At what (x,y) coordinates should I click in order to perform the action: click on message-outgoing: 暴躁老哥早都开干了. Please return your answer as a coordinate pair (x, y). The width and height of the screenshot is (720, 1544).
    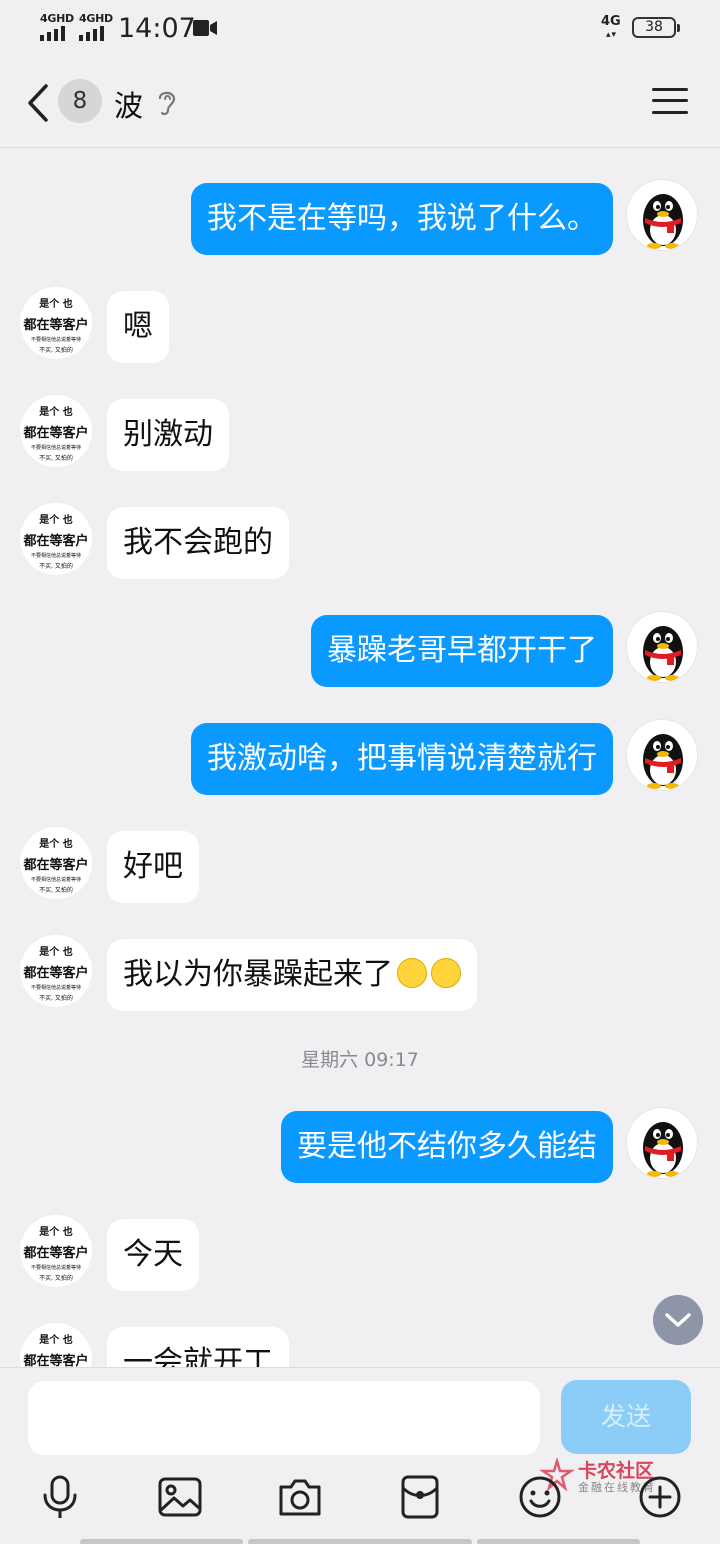
    Looking at the image, I should click on (360, 651).